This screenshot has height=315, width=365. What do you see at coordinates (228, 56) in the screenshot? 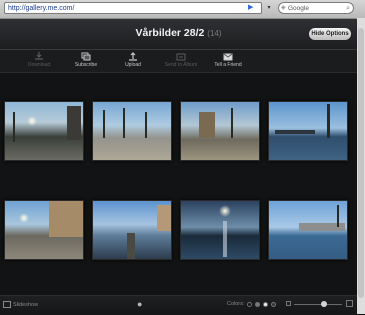
I see `envelope-icon` at bounding box center [228, 56].